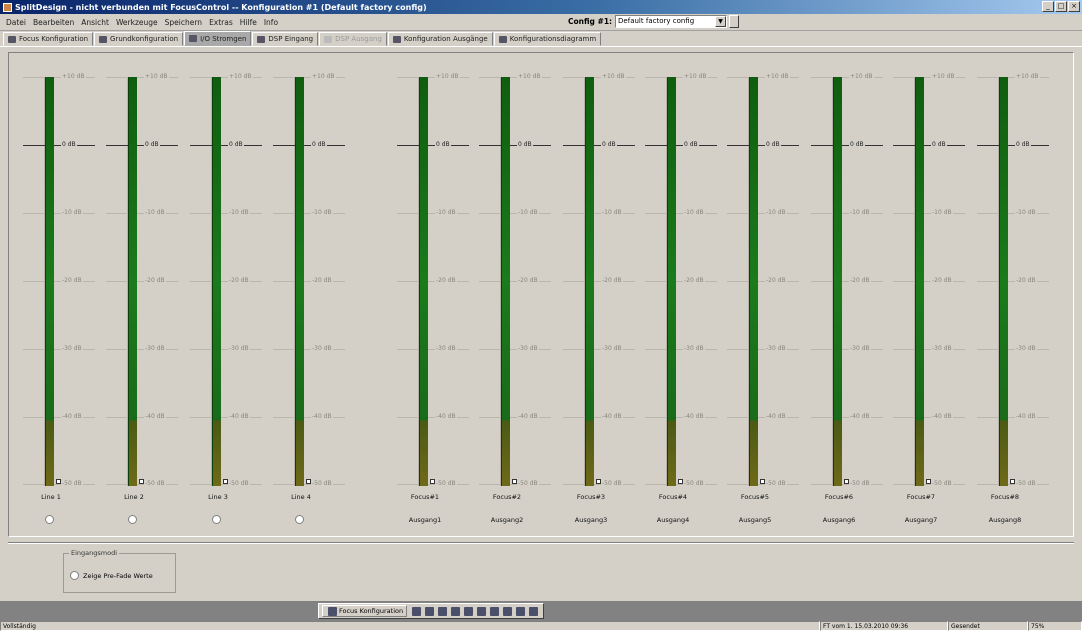 The width and height of the screenshot is (1082, 631). What do you see at coordinates (16, 22) in the screenshot?
I see `menu-datei: Datei` at bounding box center [16, 22].